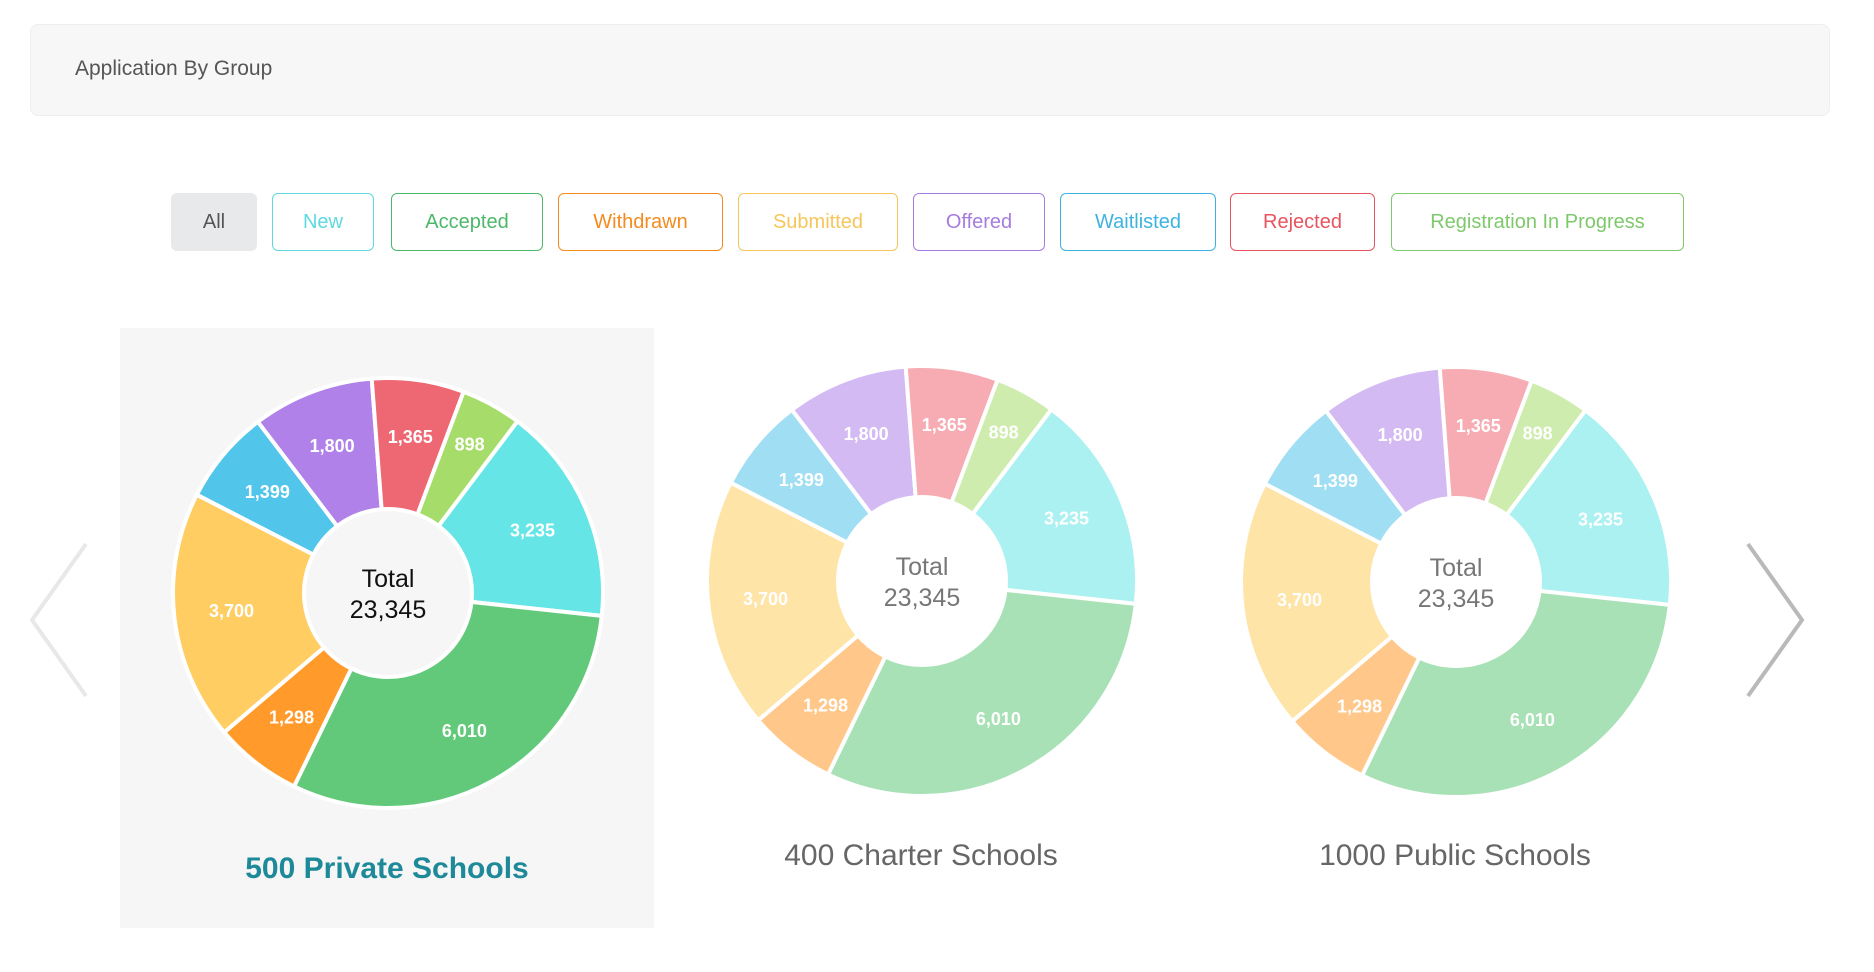 This screenshot has height=972, width=1874. What do you see at coordinates (1537, 222) in the screenshot?
I see `filter-registration-in-progress-button: Registration In Progress` at bounding box center [1537, 222].